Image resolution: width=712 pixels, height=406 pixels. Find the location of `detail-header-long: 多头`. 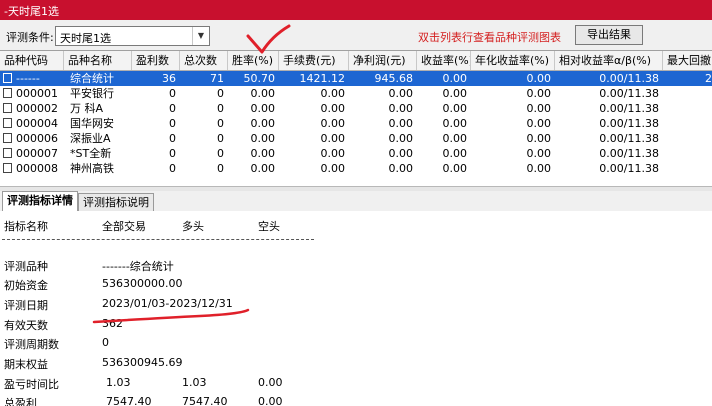

detail-header-long: 多头 is located at coordinates (193, 226).